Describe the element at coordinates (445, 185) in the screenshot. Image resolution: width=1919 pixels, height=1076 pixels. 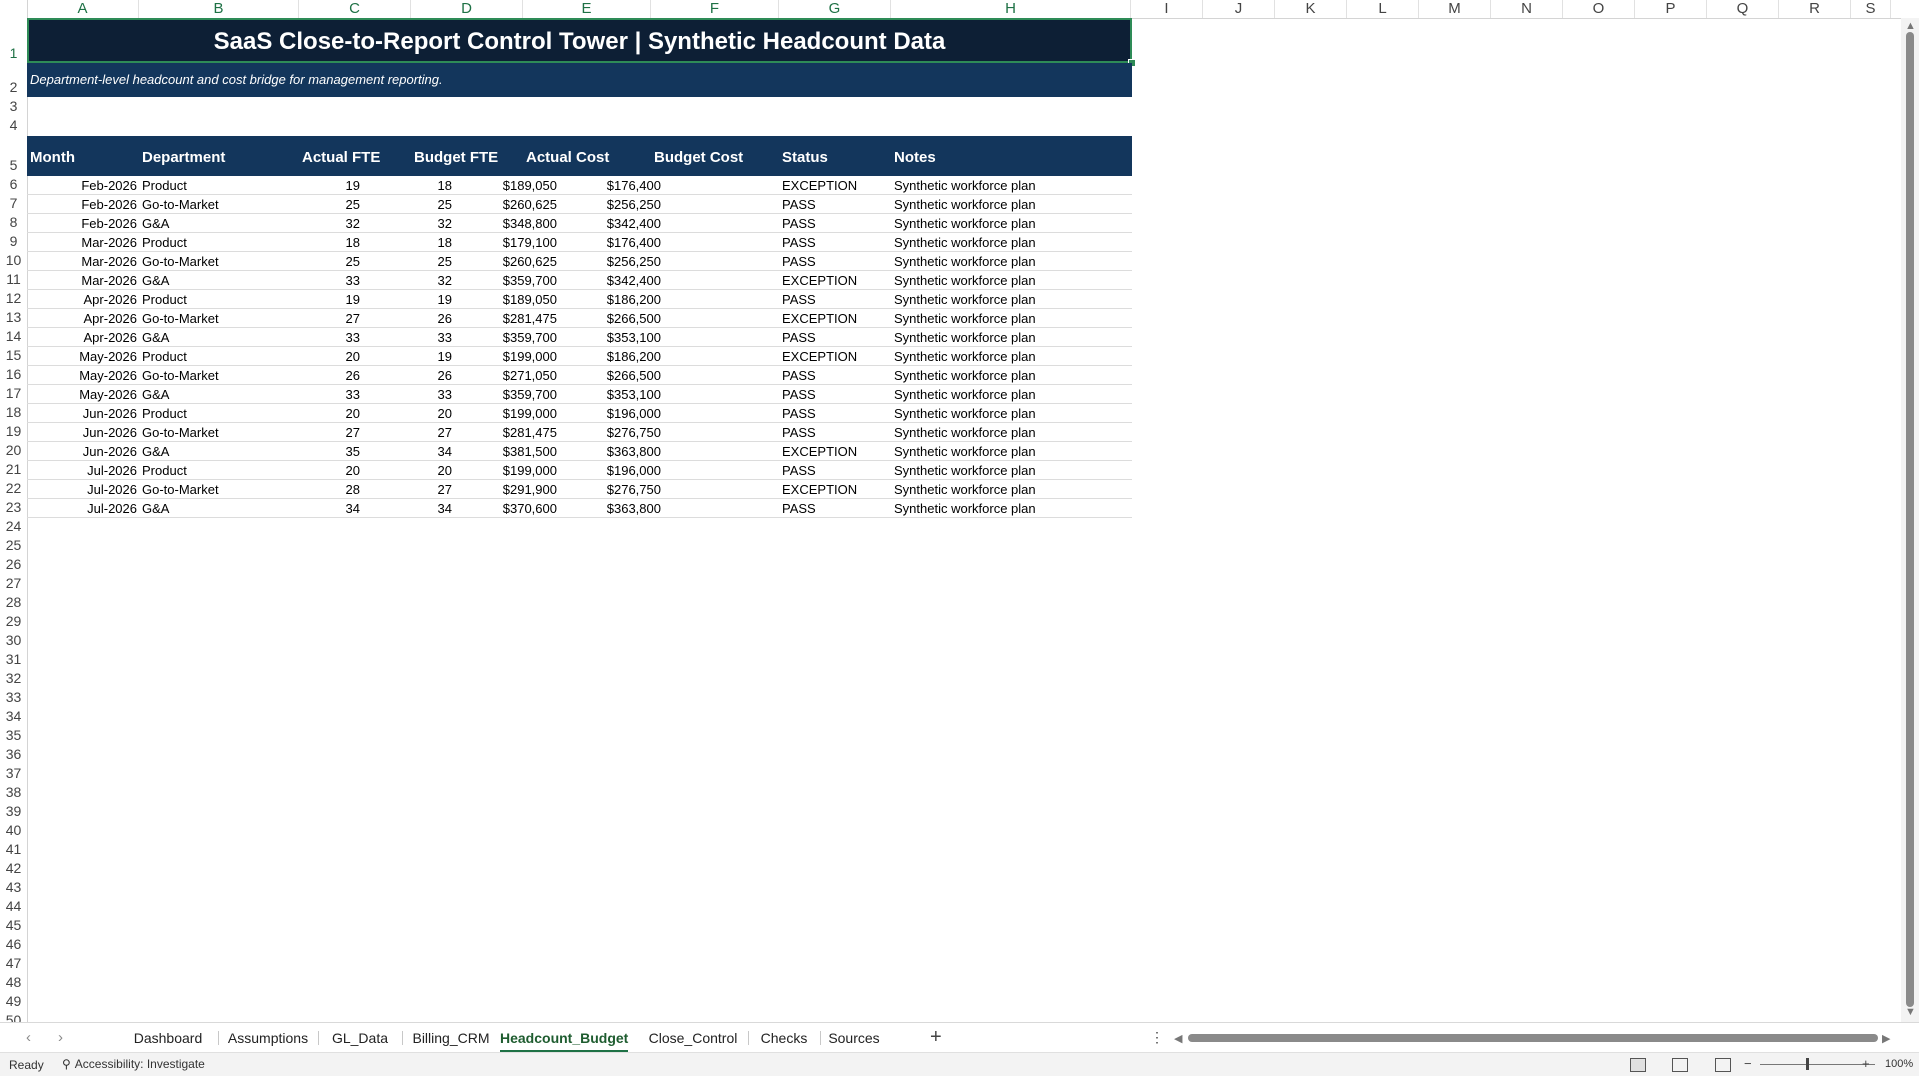
I see `cell-budget-fte: 18` at that location.